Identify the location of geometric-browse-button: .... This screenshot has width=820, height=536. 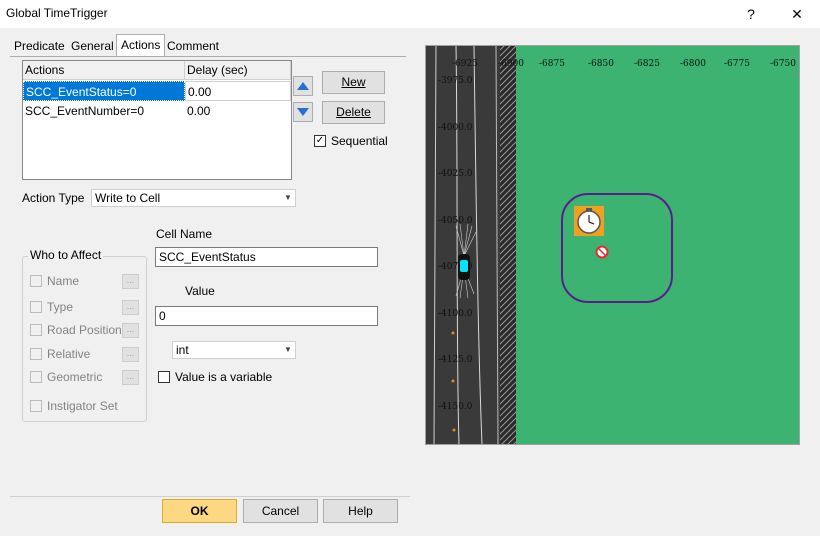
(130, 377).